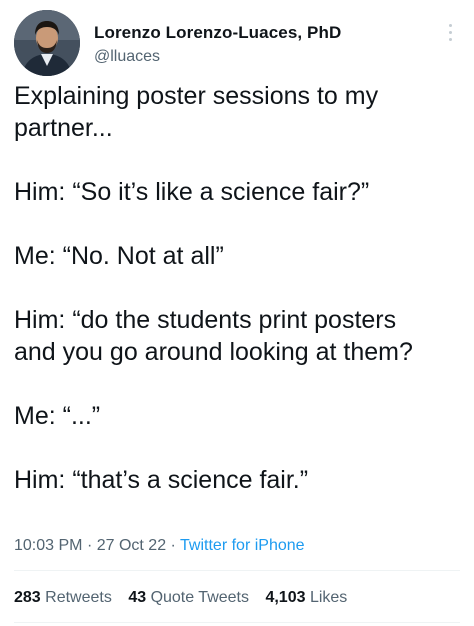  I want to click on tweet-line: Me: “No. Not at all”, so click(119, 256).